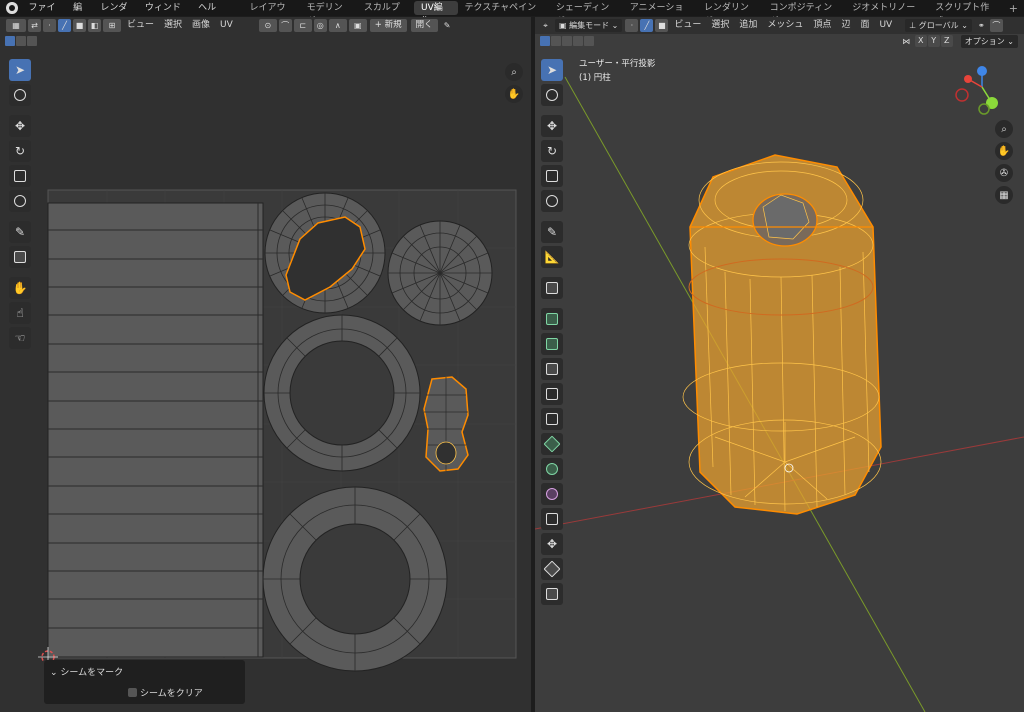 The height and width of the screenshot is (712, 1024). I want to click on zoom-icon: ⌕, so click(514, 72).